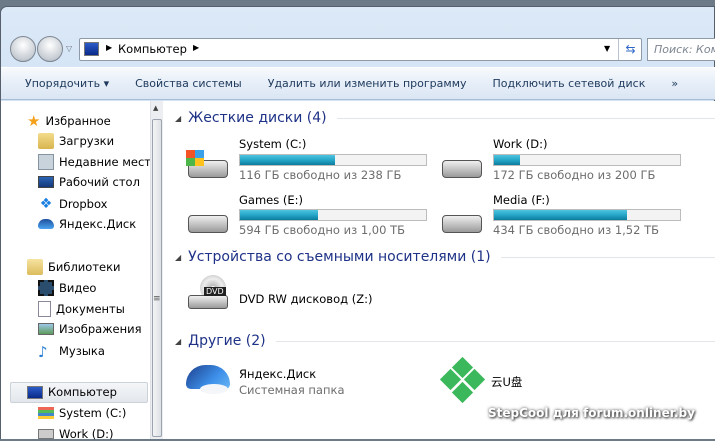 The image size is (715, 441). What do you see at coordinates (46, 141) in the screenshot?
I see `downloads-folder-icon` at bounding box center [46, 141].